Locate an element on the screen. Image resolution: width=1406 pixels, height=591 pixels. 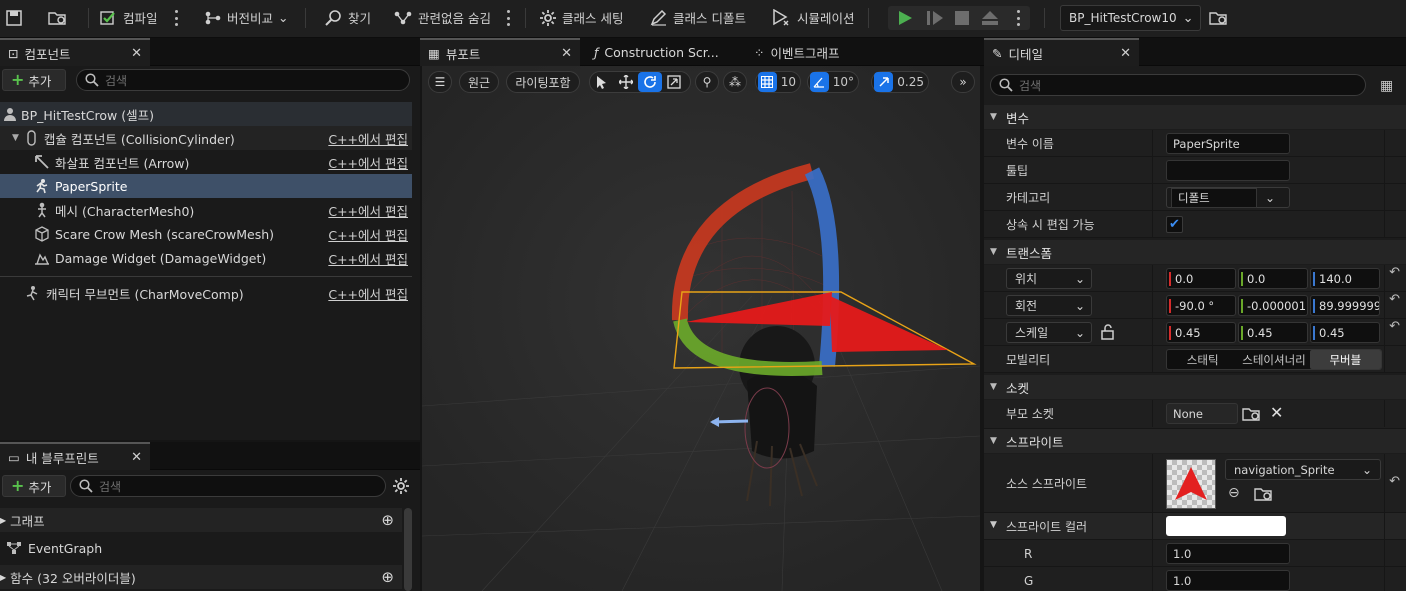
simulation-button: 시뮬레이션 is located at coordinates (813, 17).